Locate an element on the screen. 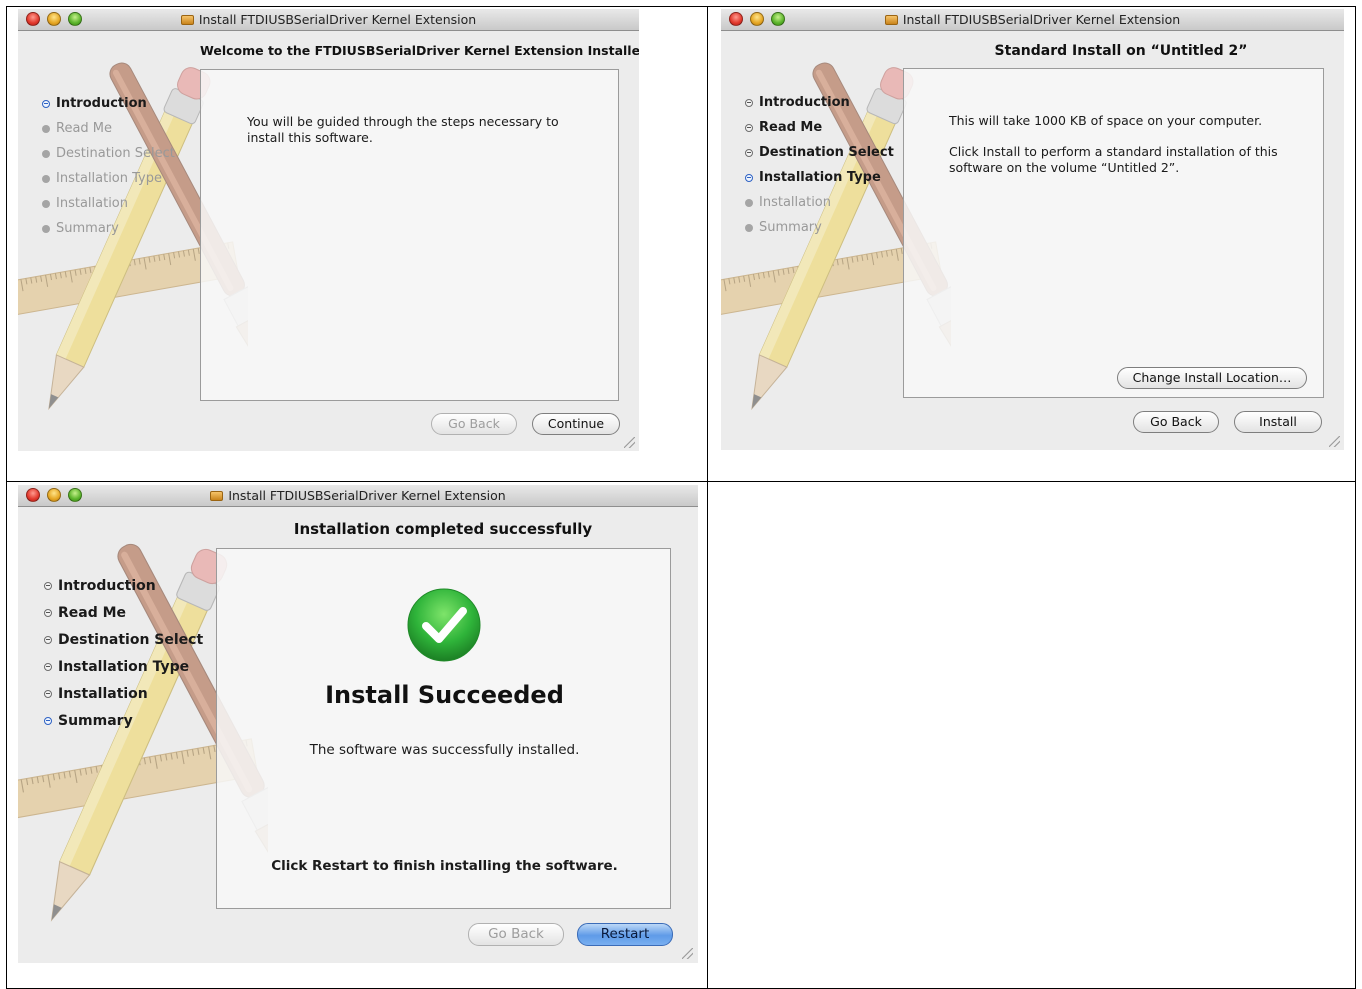 This screenshot has width=1362, height=989. install-button: Install is located at coordinates (1278, 422).